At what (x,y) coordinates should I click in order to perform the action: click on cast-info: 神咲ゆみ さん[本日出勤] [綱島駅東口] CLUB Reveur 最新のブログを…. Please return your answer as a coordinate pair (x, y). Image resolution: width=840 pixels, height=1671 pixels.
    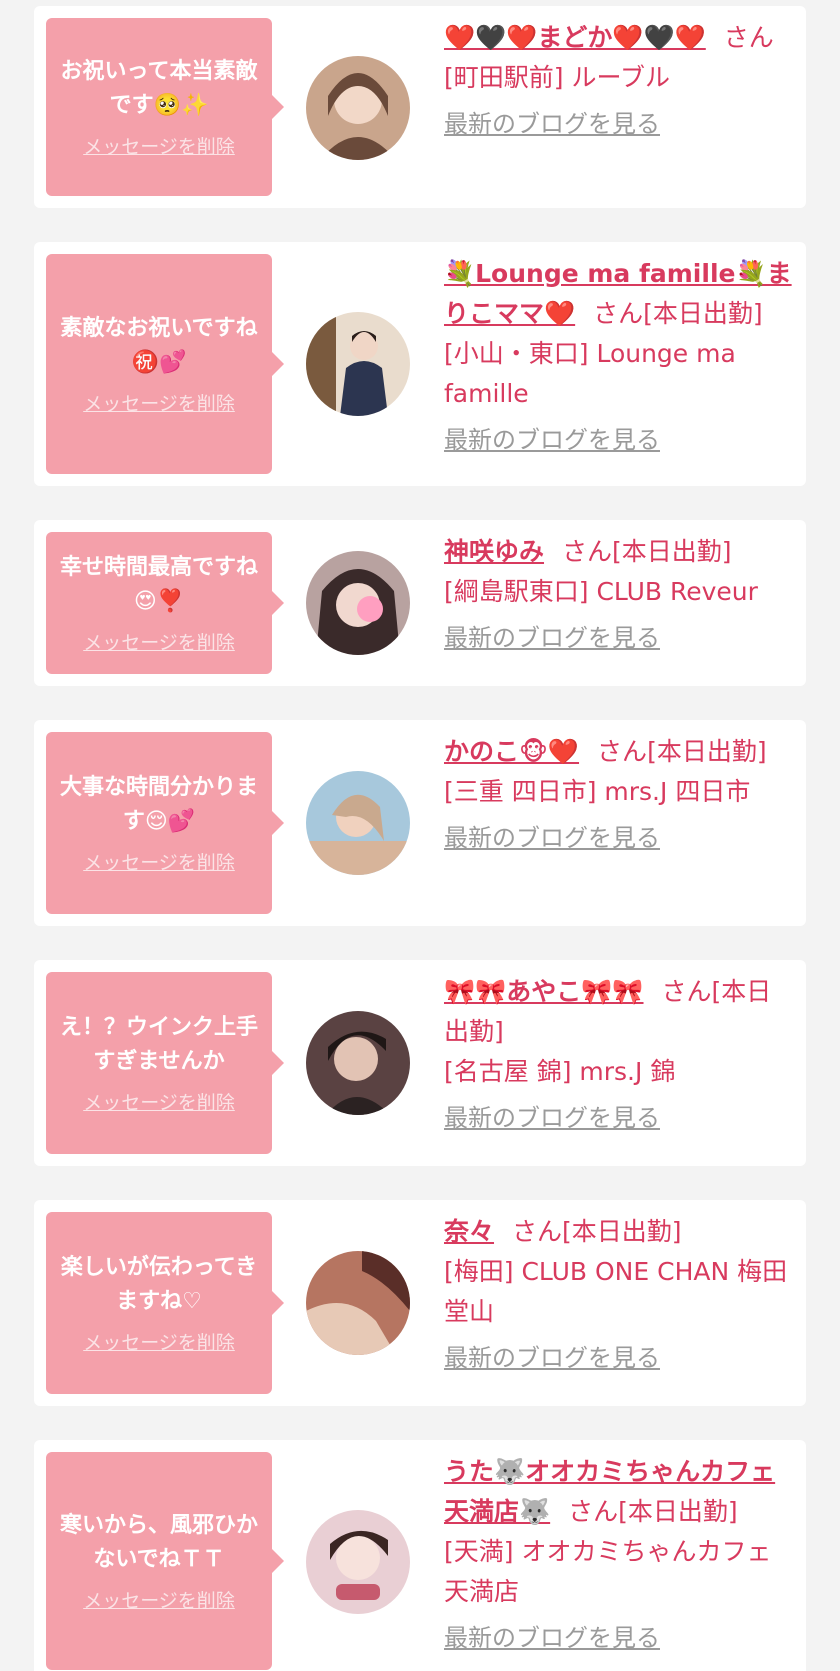
    Looking at the image, I should click on (619, 594).